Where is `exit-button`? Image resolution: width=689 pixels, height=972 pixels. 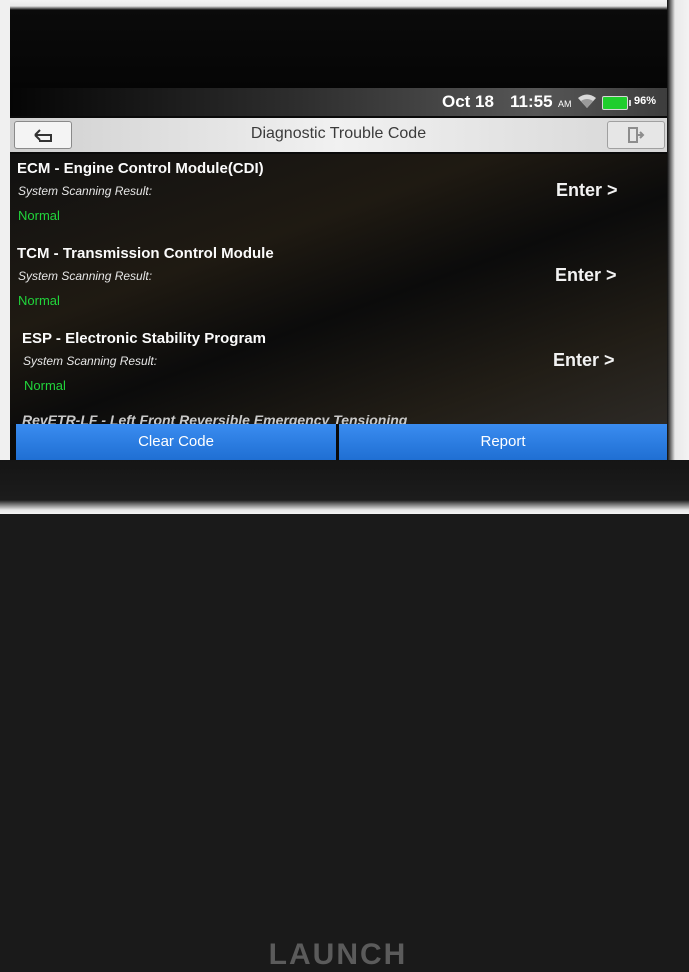 exit-button is located at coordinates (636, 135).